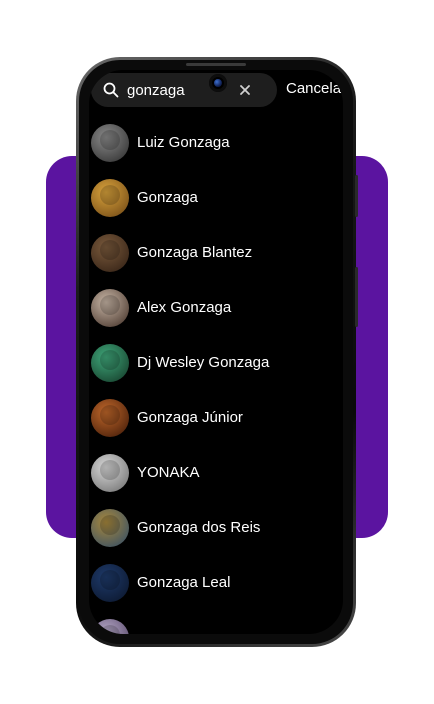 Image resolution: width=434 pixels, height=704 pixels. What do you see at coordinates (216, 64) in the screenshot?
I see `phone-speaker` at bounding box center [216, 64].